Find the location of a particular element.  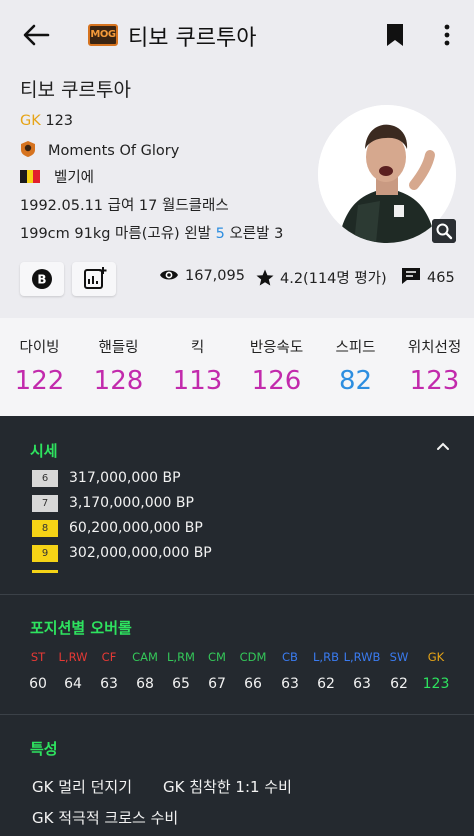

stat-value: 128 is located at coordinates (118, 381).